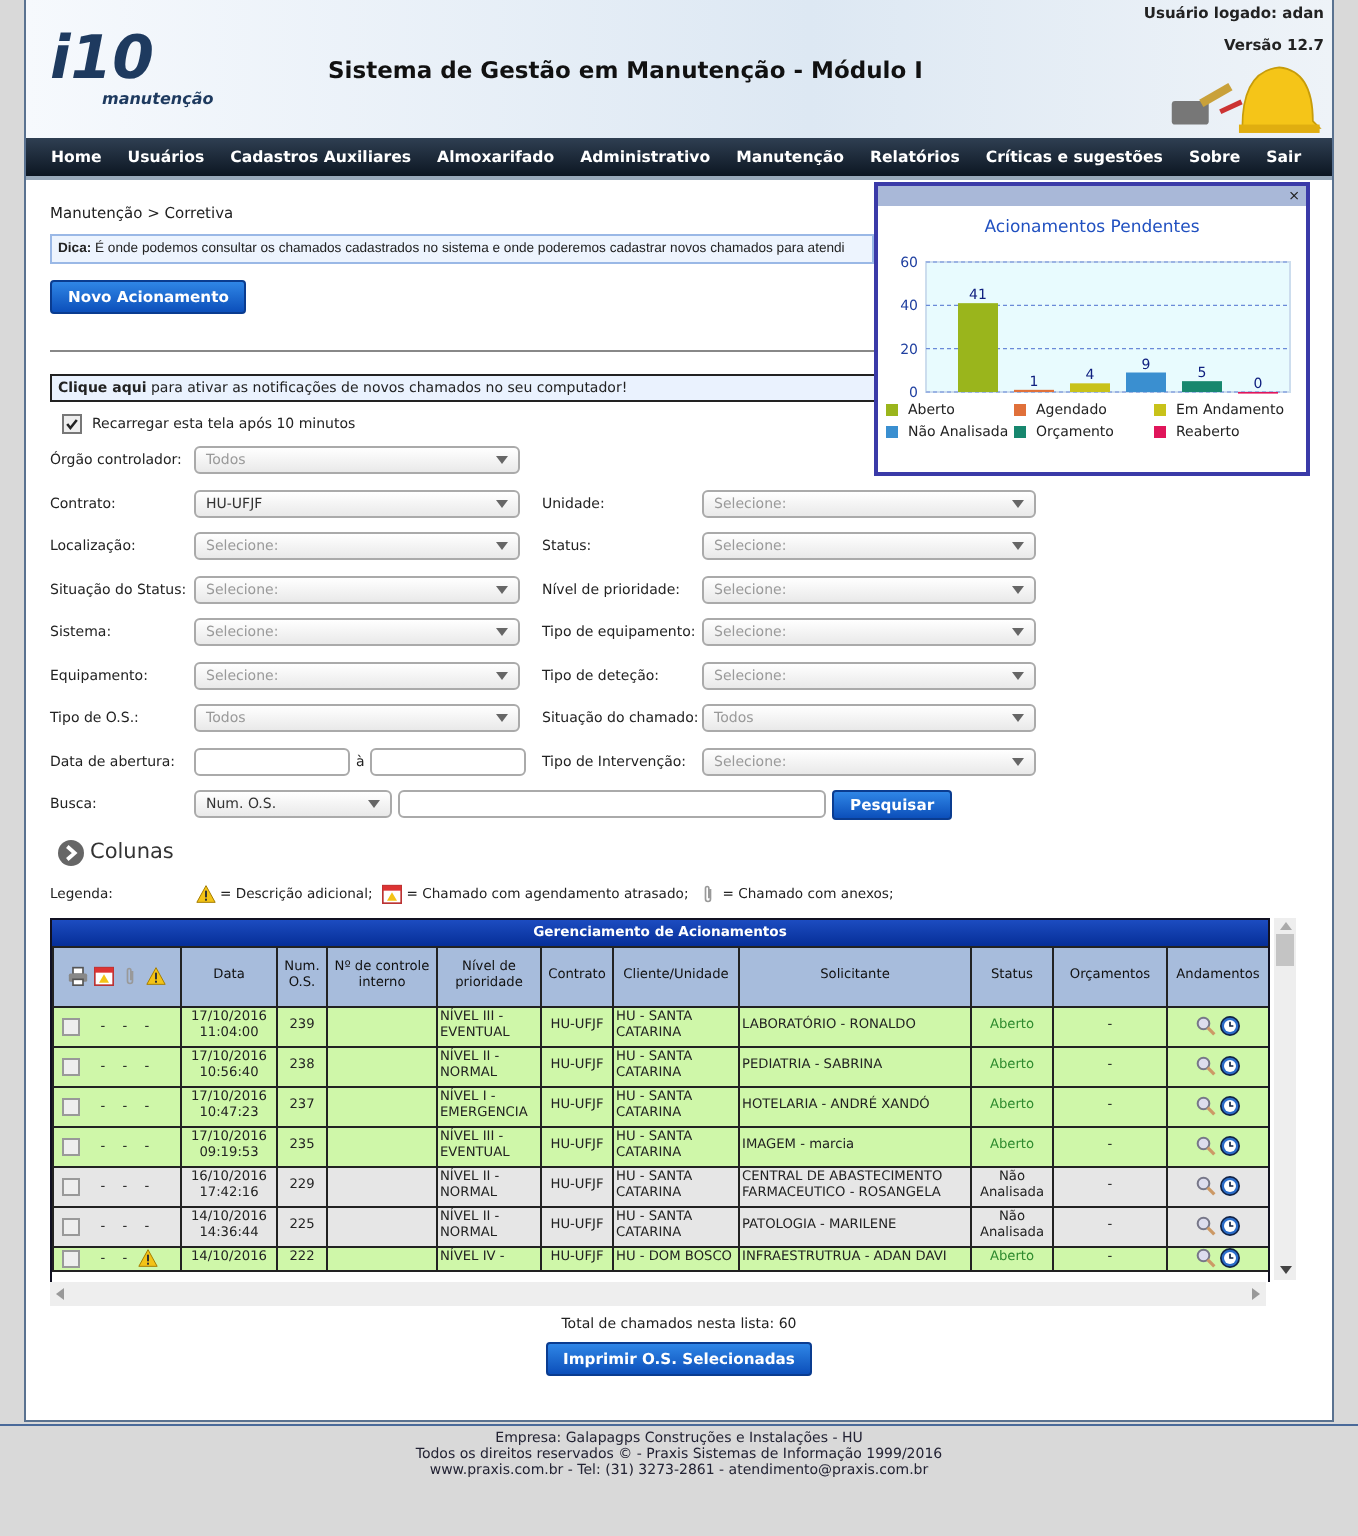 The height and width of the screenshot is (1536, 1358). What do you see at coordinates (132, 852) in the screenshot?
I see `columns-toggle: Colunas` at bounding box center [132, 852].